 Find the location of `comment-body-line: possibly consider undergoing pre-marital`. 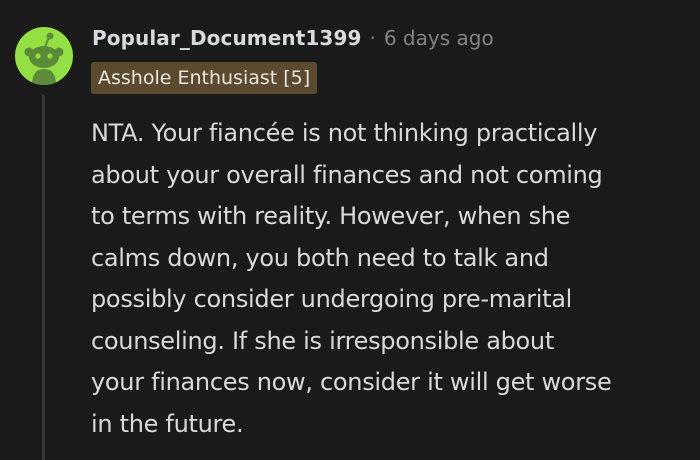

comment-body-line: possibly consider undergoing pre-marital is located at coordinates (332, 299).